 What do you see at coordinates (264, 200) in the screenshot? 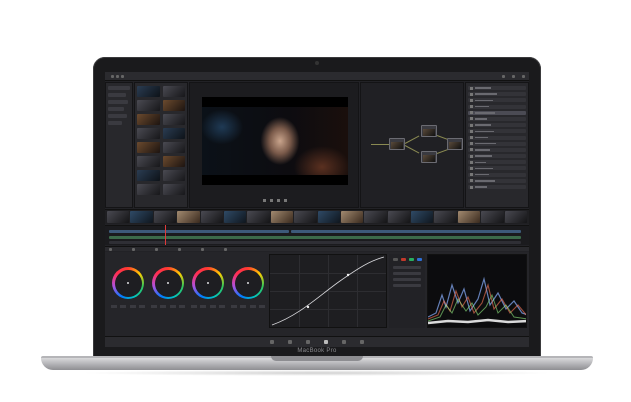
I see `rewind-icon` at bounding box center [264, 200].